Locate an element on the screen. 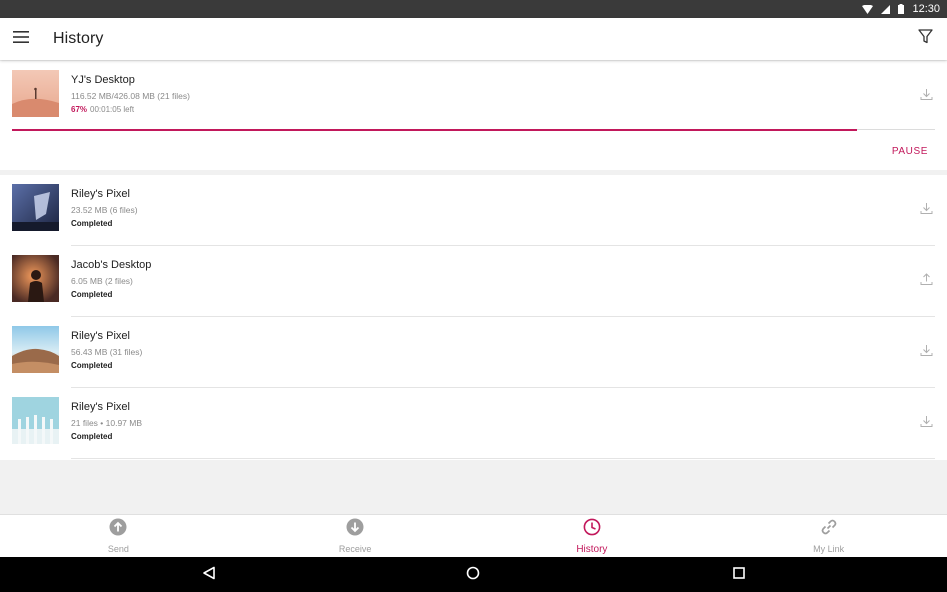 The image size is (947, 592). filter-button is located at coordinates (925, 39).